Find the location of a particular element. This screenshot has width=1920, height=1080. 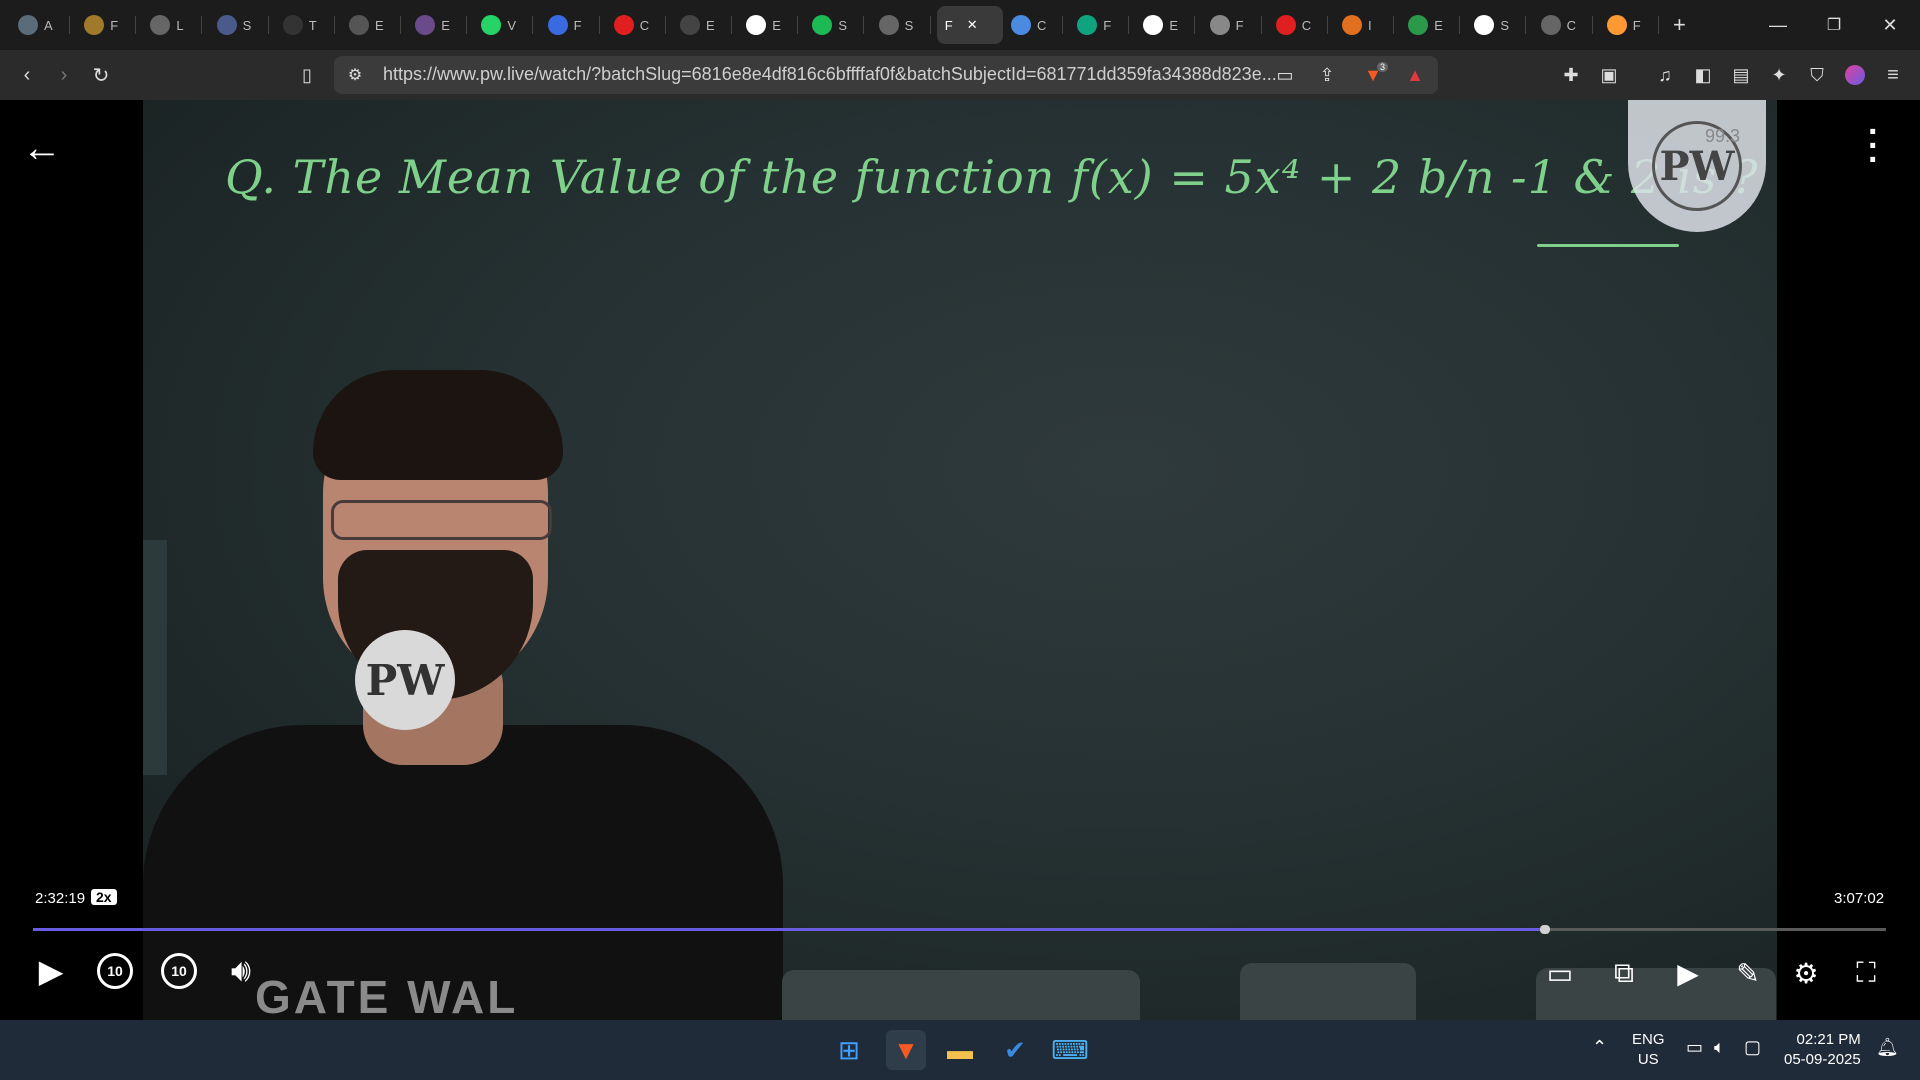

translate-icon: ⧉ is located at coordinates (1624, 973).